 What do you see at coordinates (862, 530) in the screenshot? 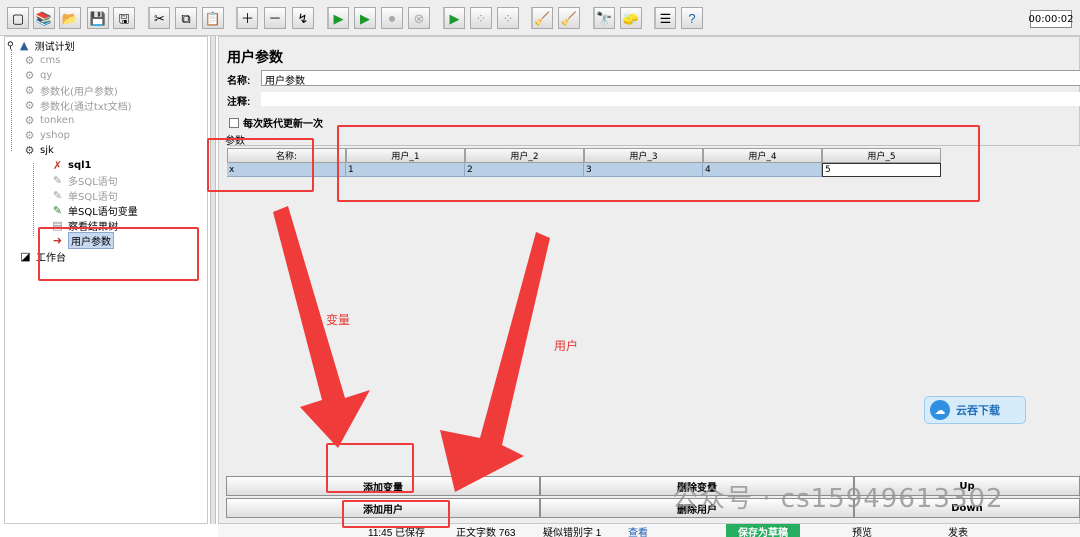
I see `preview-button: 预览` at bounding box center [862, 530].